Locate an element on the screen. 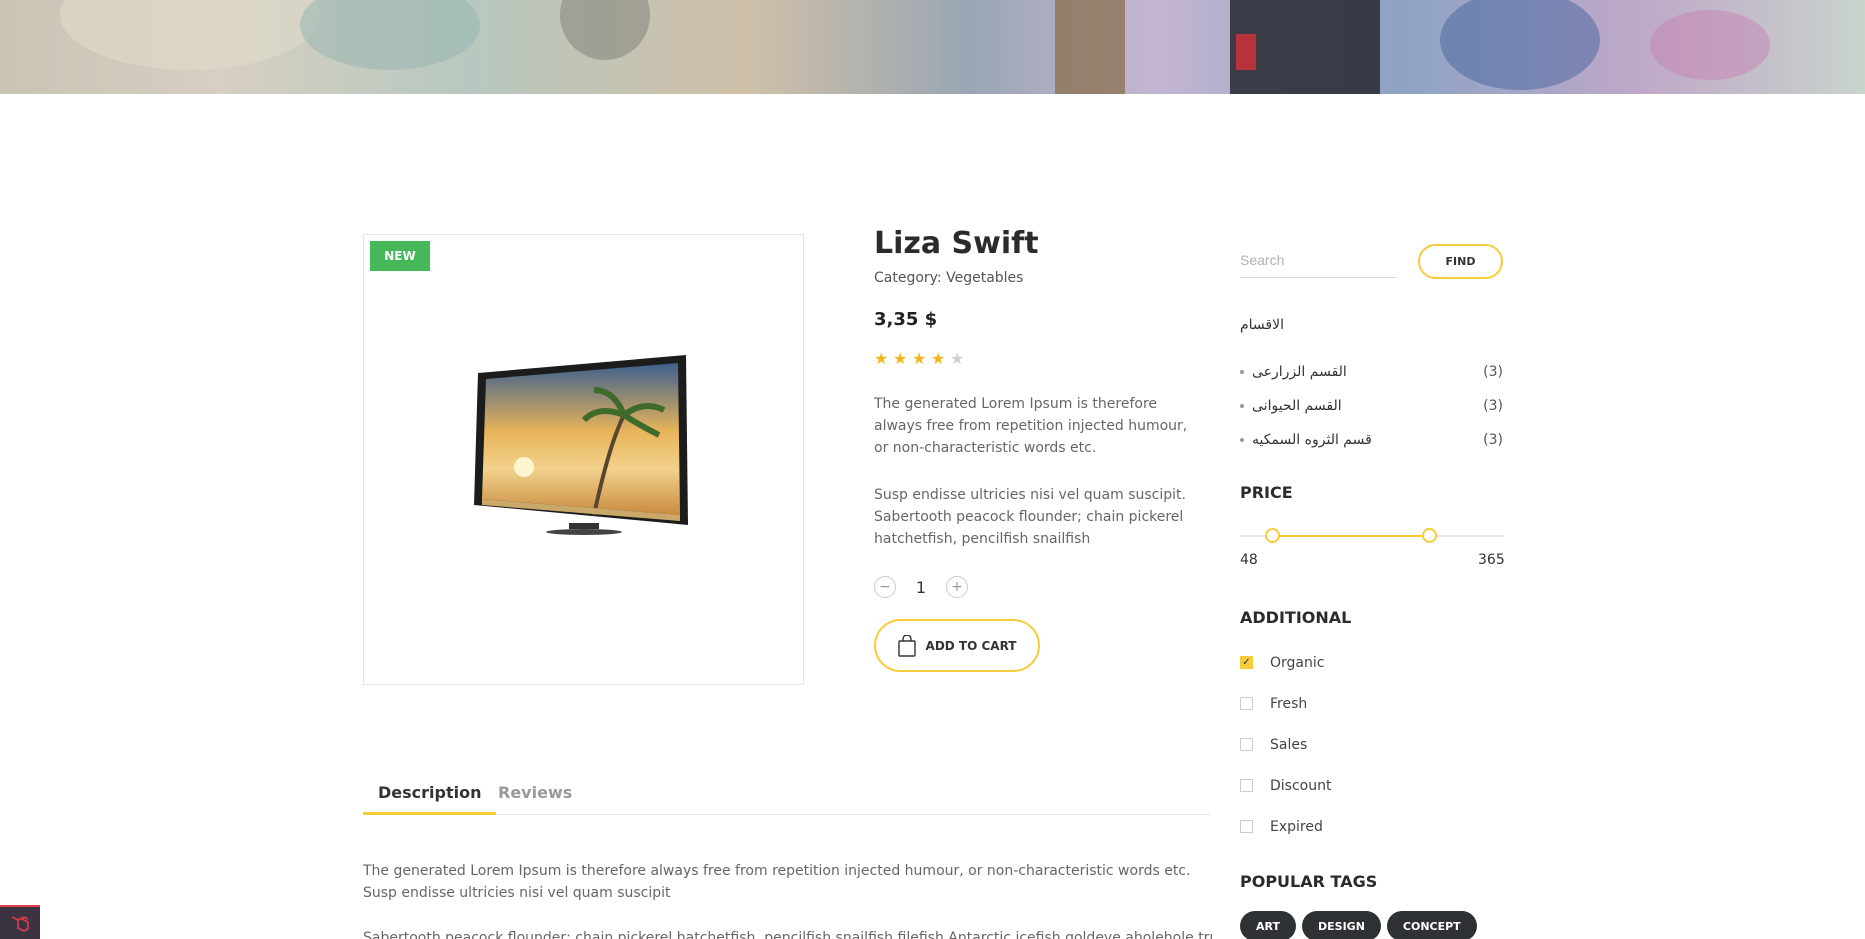 Image resolution: width=1865 pixels, height=939 pixels. category-item: قسم الثروه السمكيه (3) is located at coordinates (1371, 440).